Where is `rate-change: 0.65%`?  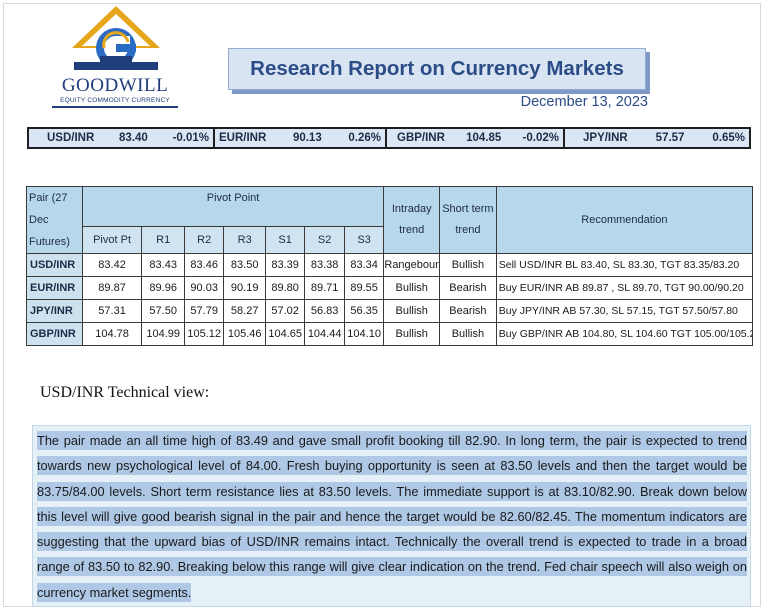
rate-change: 0.65% is located at coordinates (728, 138).